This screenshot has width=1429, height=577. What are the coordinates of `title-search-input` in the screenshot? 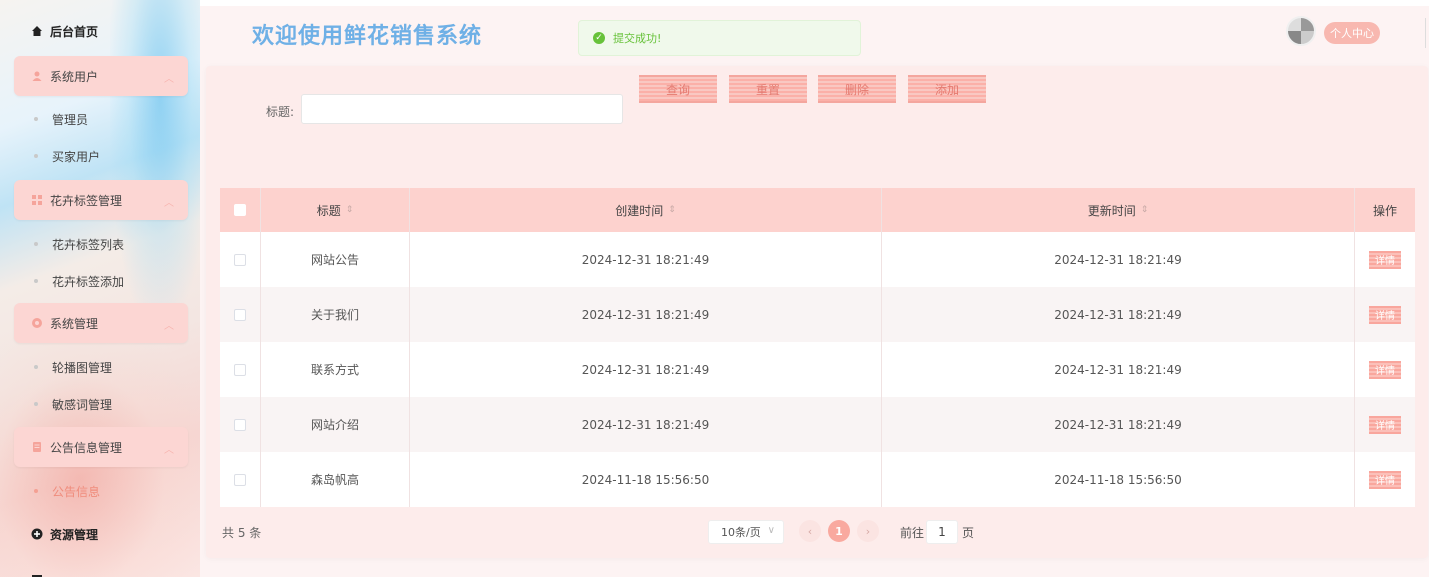 It's located at (462, 109).